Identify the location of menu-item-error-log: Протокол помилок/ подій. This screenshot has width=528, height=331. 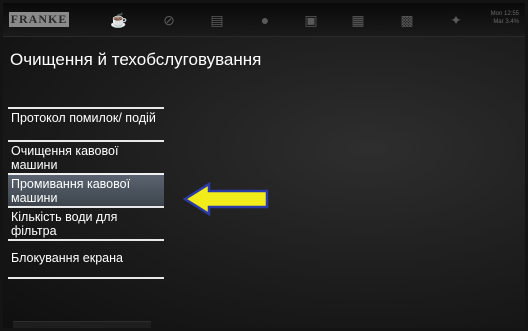
(86, 123).